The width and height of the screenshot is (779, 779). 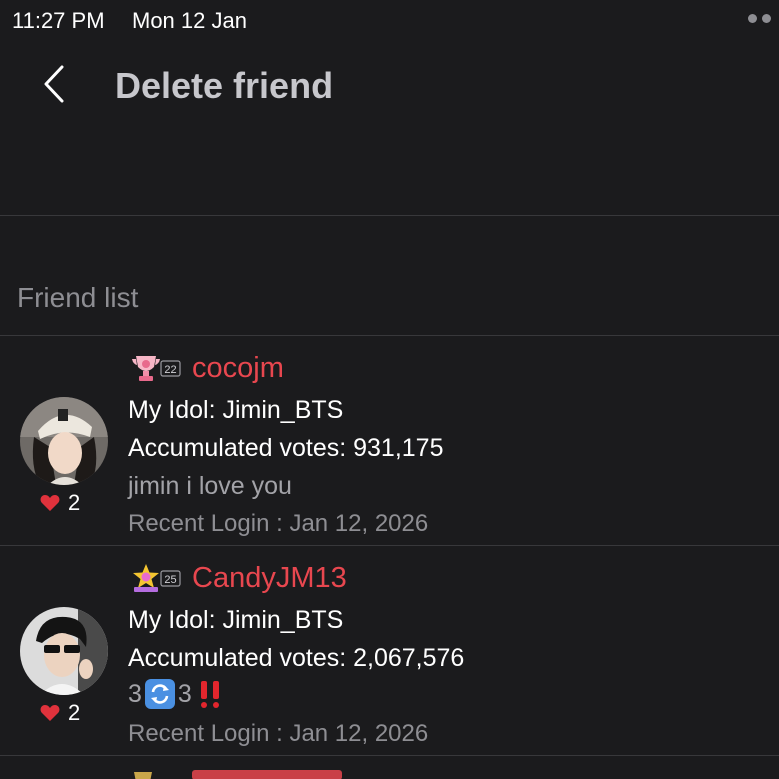 I want to click on multitasking-dots-icon, so click(x=759, y=18).